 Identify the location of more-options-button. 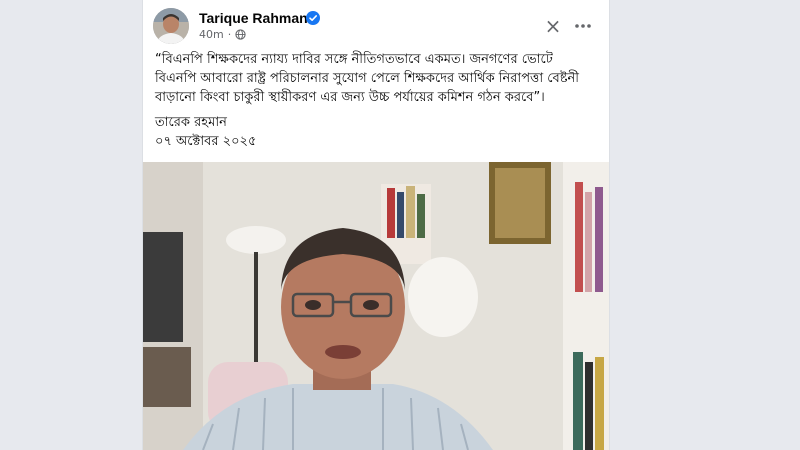
(583, 26).